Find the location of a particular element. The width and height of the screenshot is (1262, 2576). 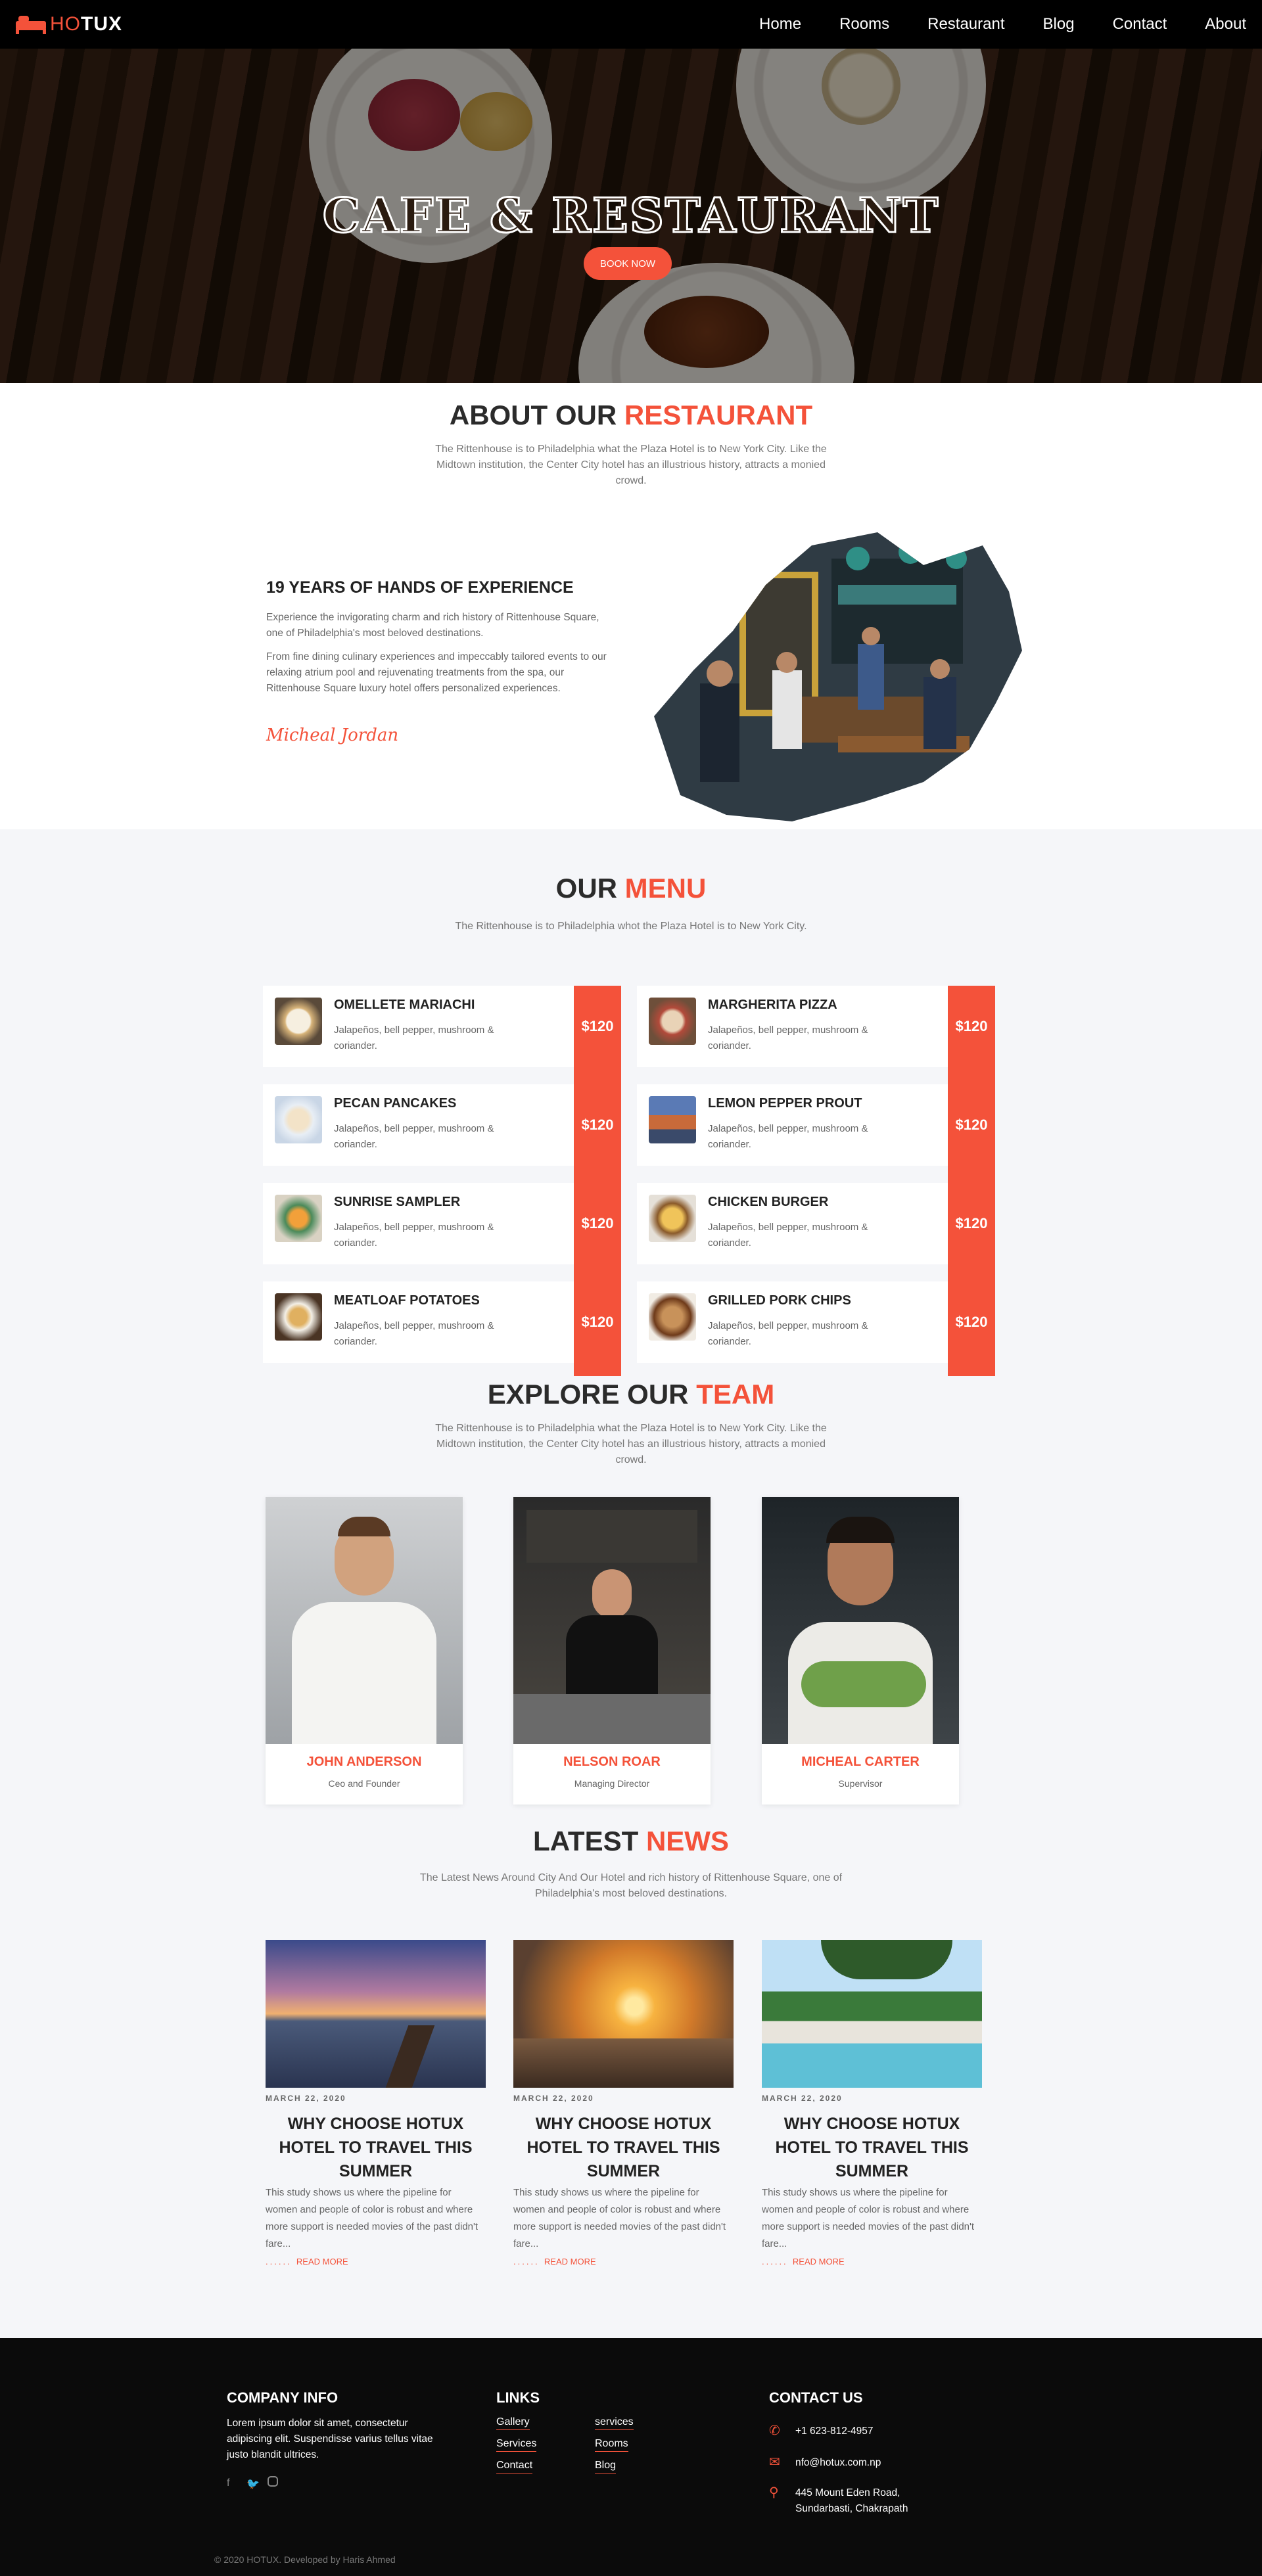

team-member-name: JOHN ANDERSON is located at coordinates (364, 1762).